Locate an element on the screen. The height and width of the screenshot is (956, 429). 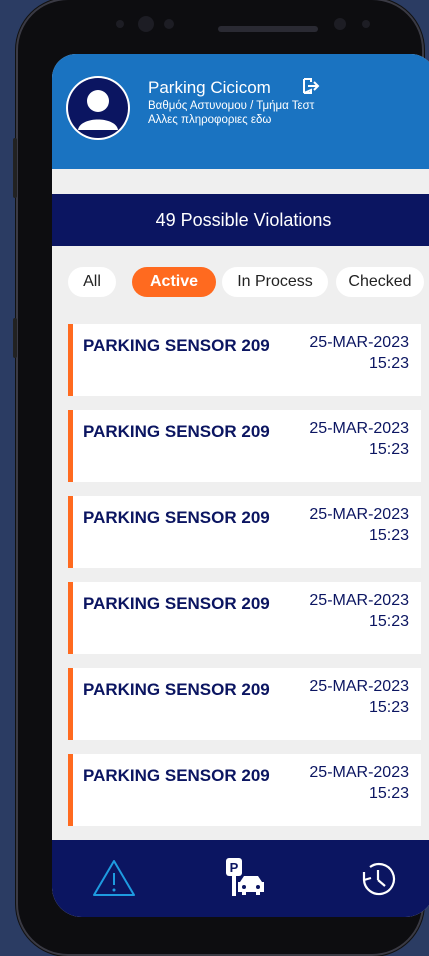
avatar is located at coordinates (98, 108).